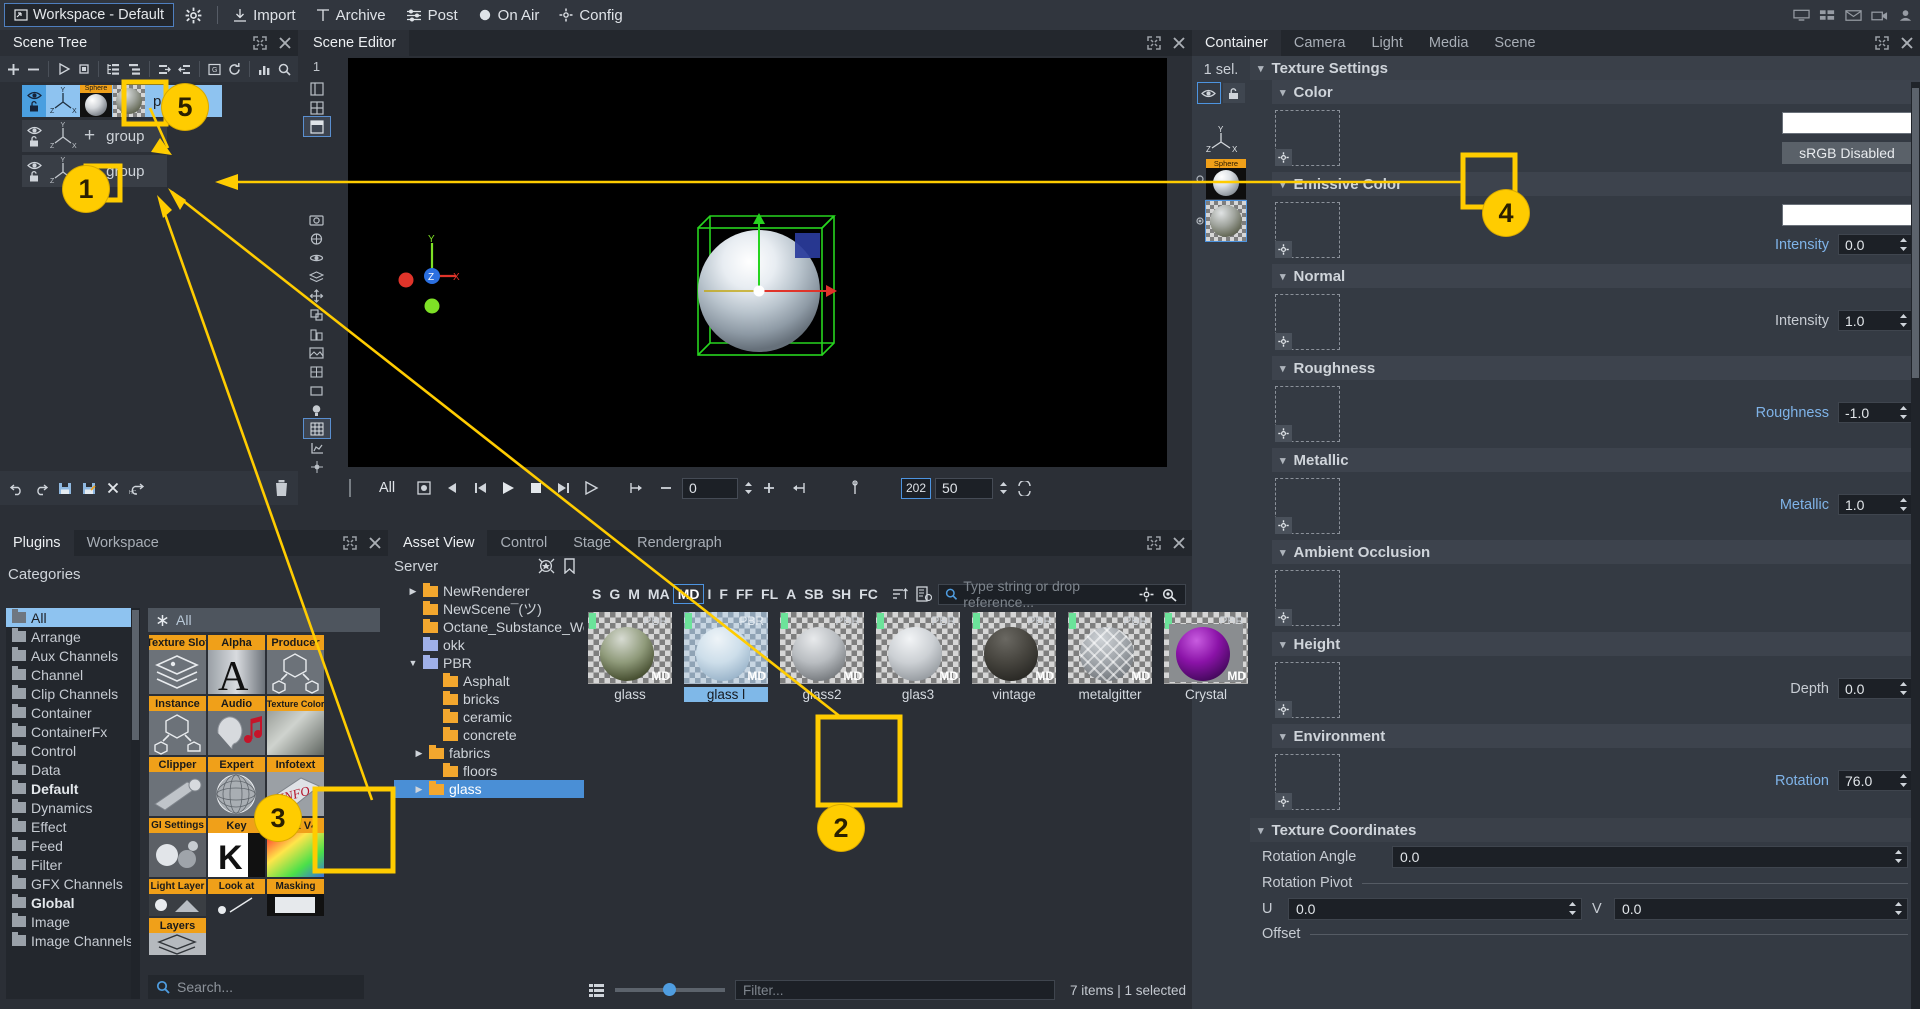 The width and height of the screenshot is (1920, 1009). What do you see at coordinates (1307, 598) in the screenshot?
I see `ao-texture-slot` at bounding box center [1307, 598].